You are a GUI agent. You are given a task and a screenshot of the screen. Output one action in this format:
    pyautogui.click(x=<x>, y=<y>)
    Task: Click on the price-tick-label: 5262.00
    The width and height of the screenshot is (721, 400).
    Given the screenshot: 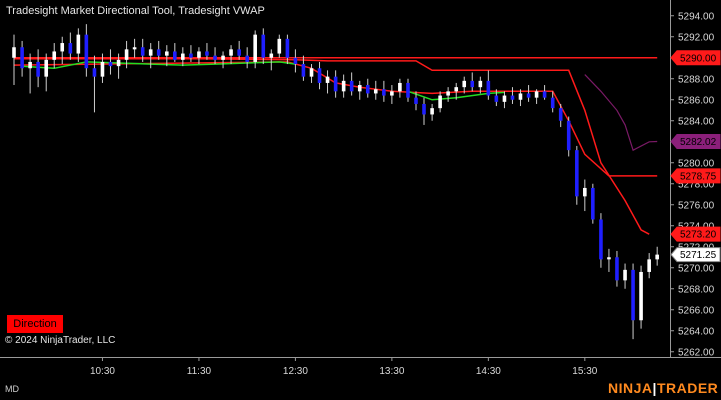 What is the action you would take?
    pyautogui.click(x=696, y=352)
    